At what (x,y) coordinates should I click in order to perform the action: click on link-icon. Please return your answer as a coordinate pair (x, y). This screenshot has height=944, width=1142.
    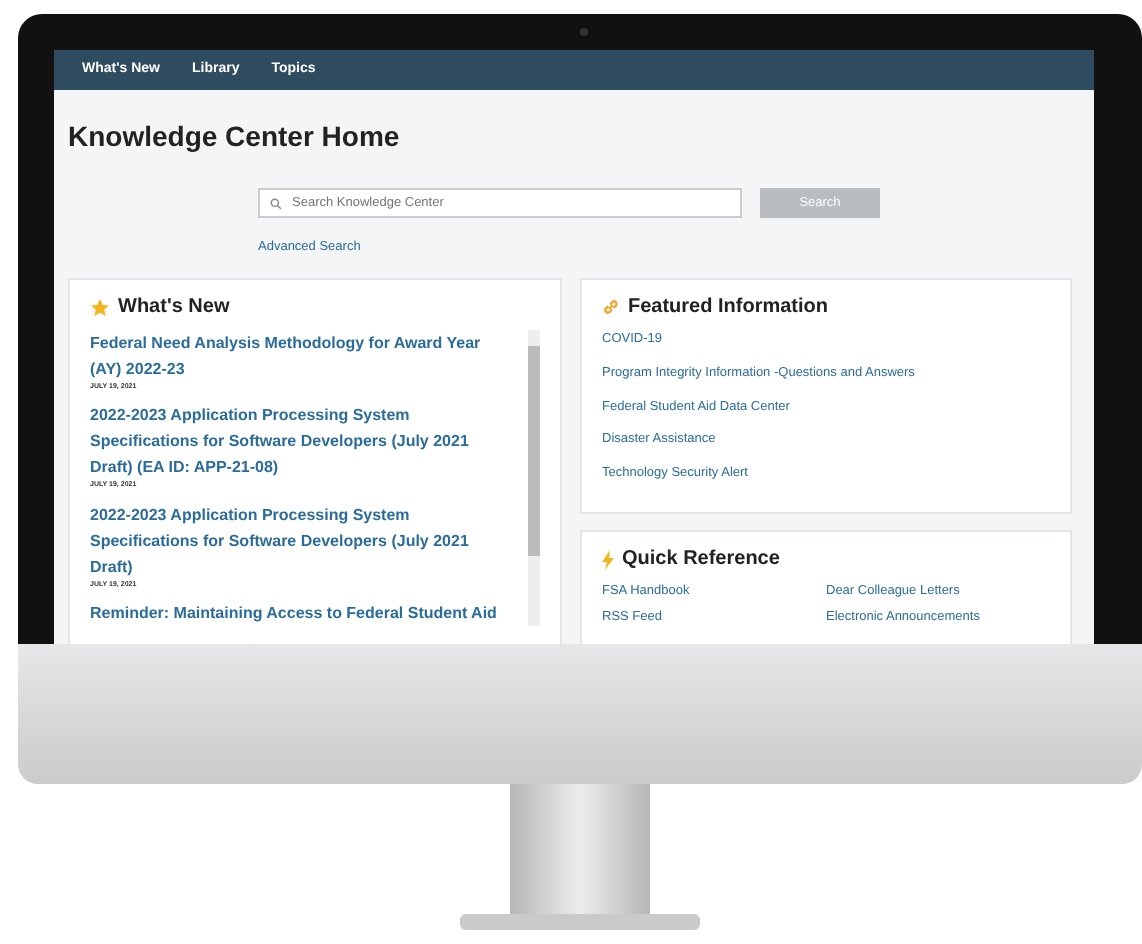
    Looking at the image, I should click on (611, 307).